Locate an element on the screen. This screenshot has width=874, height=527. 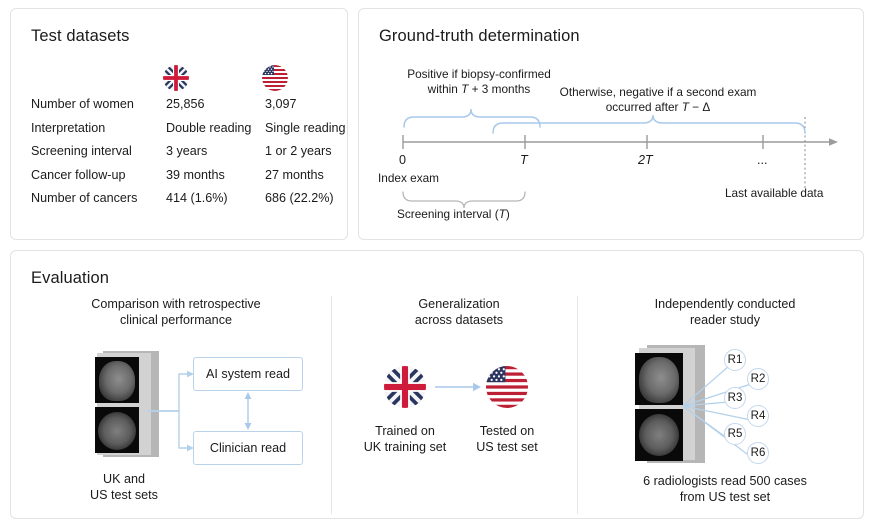
row-label: Number of women is located at coordinates (82, 104).